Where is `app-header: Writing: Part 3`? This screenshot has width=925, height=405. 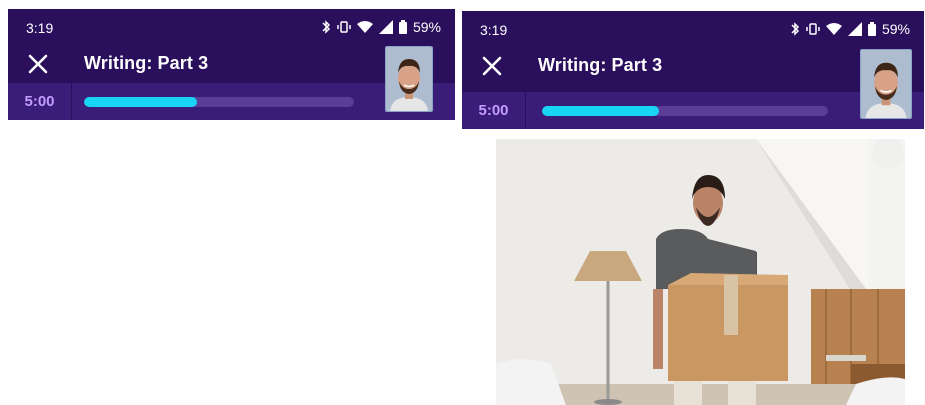
app-header: Writing: Part 3 is located at coordinates (693, 66).